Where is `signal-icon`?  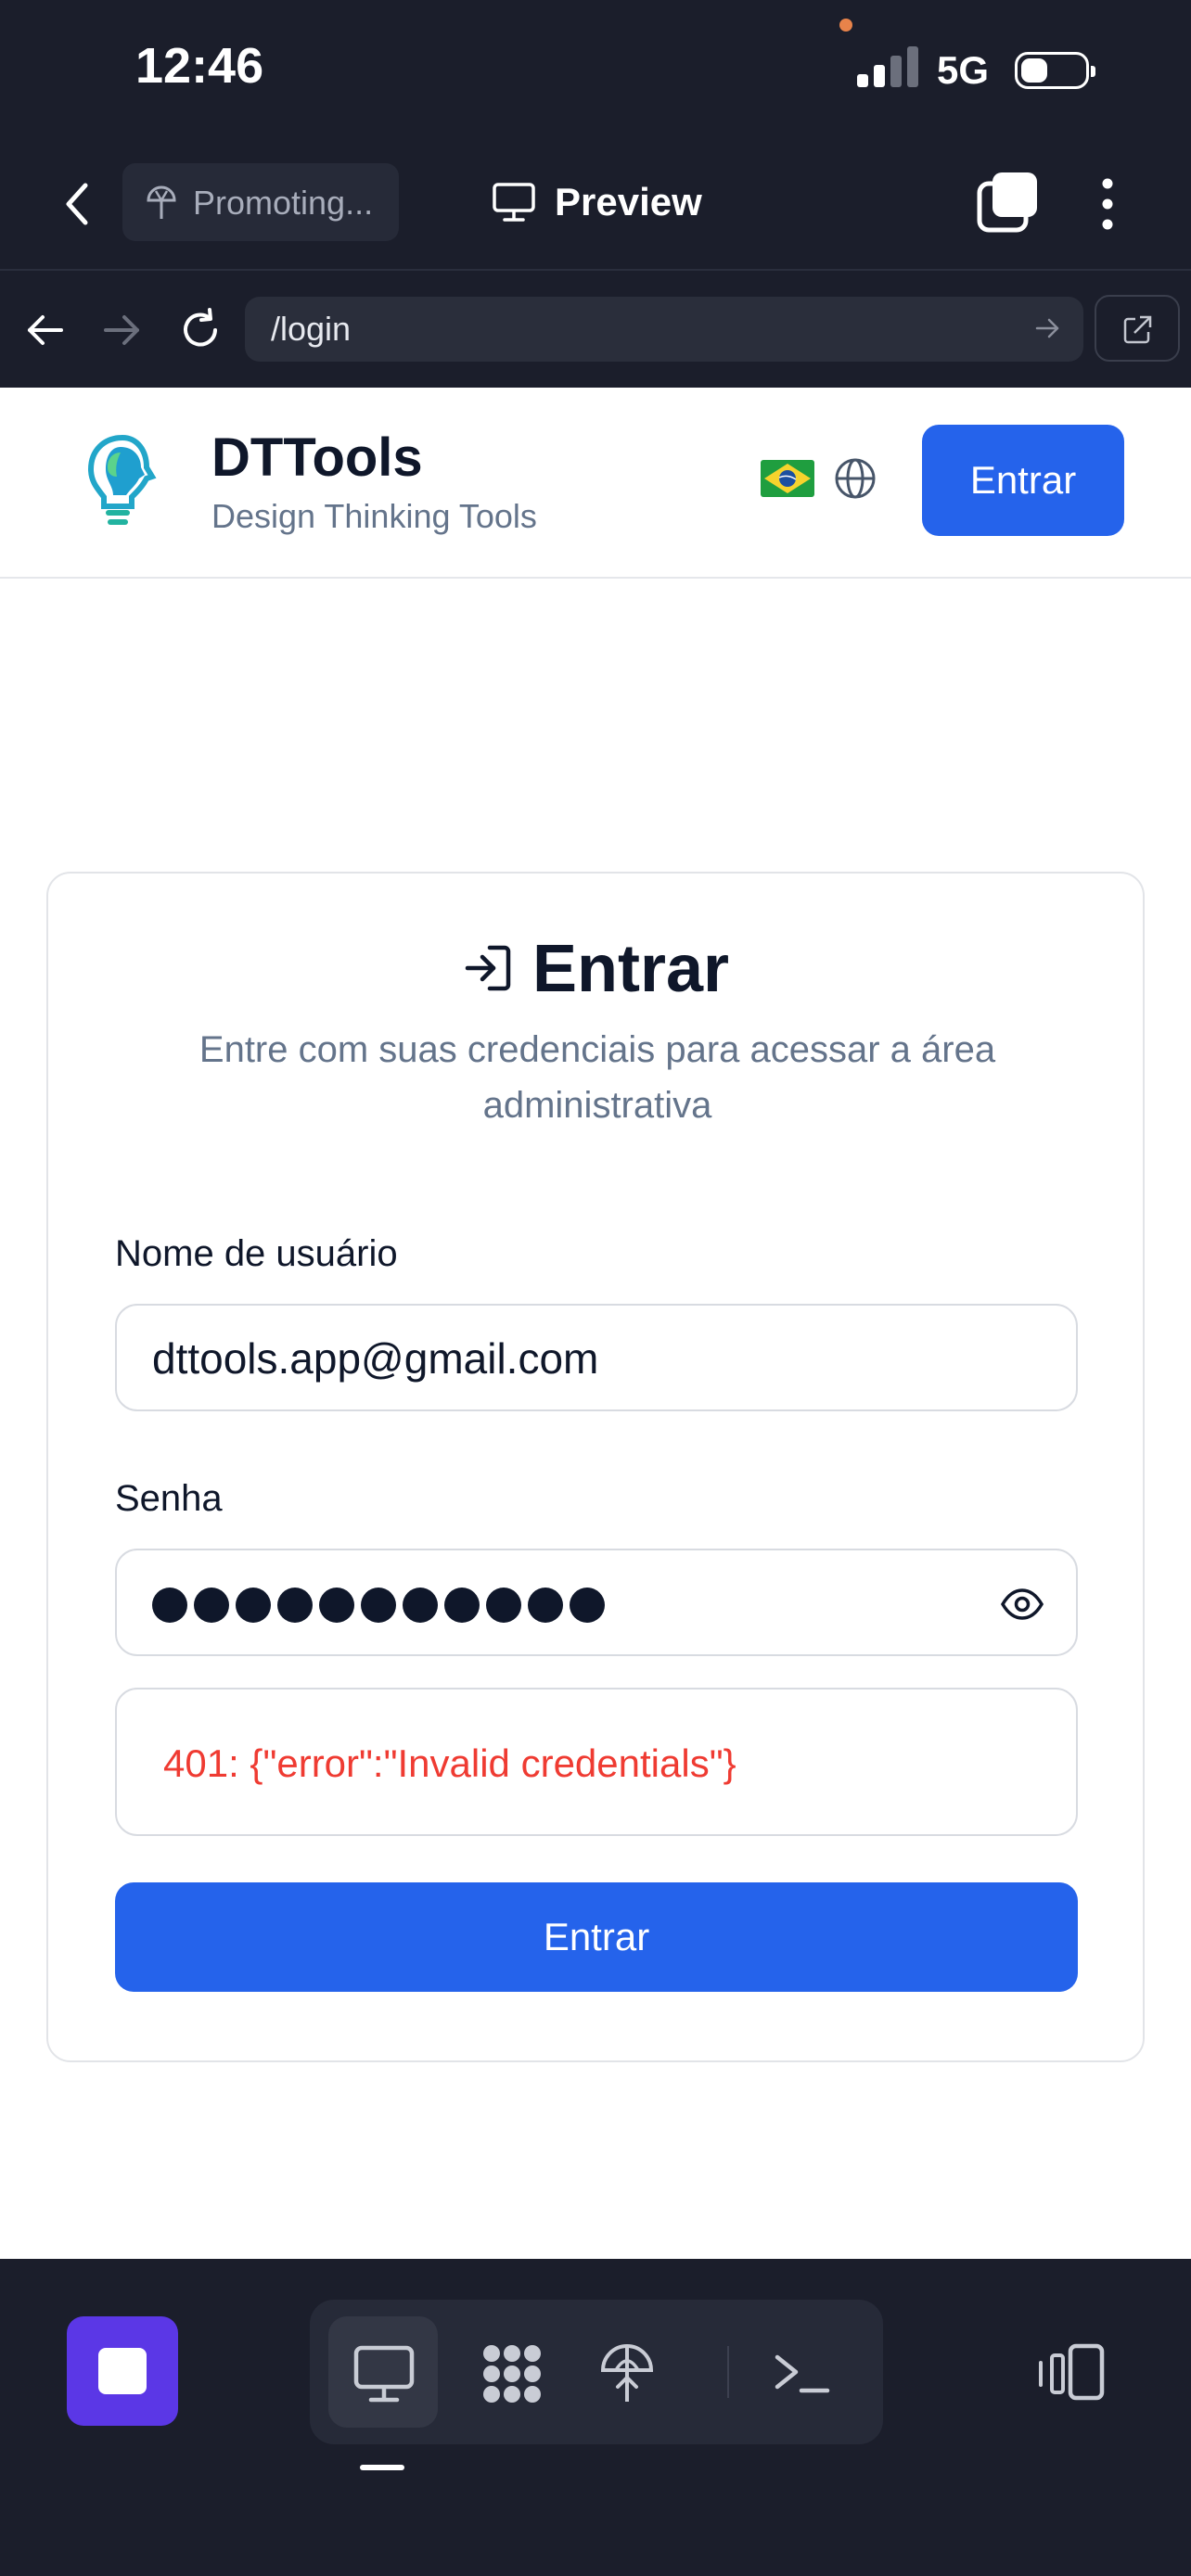 signal-icon is located at coordinates (888, 66).